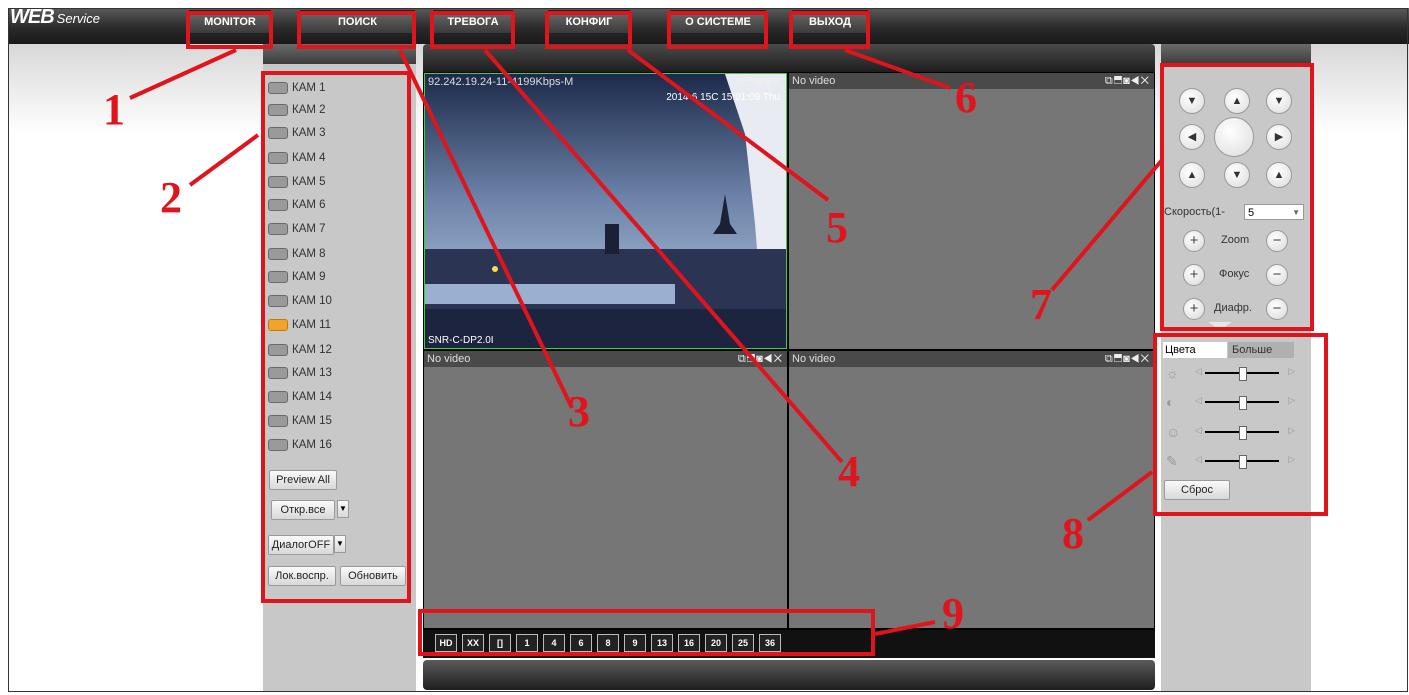  I want to click on annotation-label-3: 3, so click(579, 411).